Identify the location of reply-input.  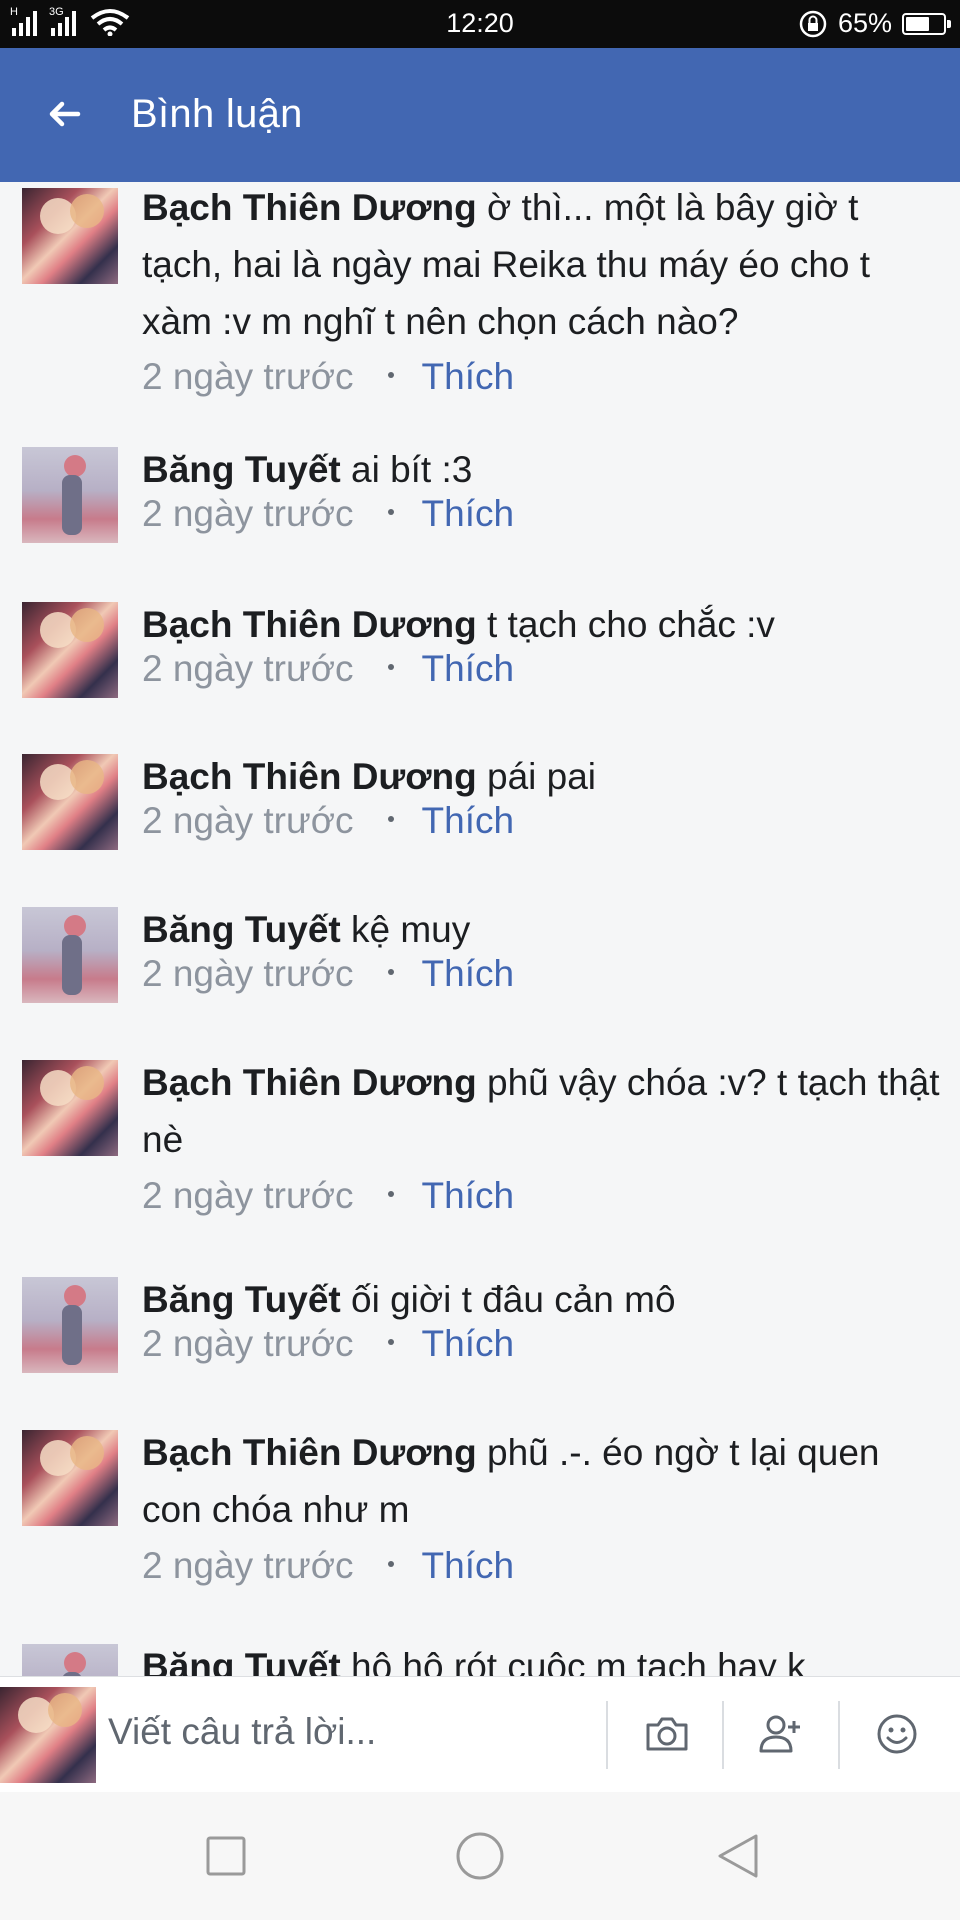
(353, 1732).